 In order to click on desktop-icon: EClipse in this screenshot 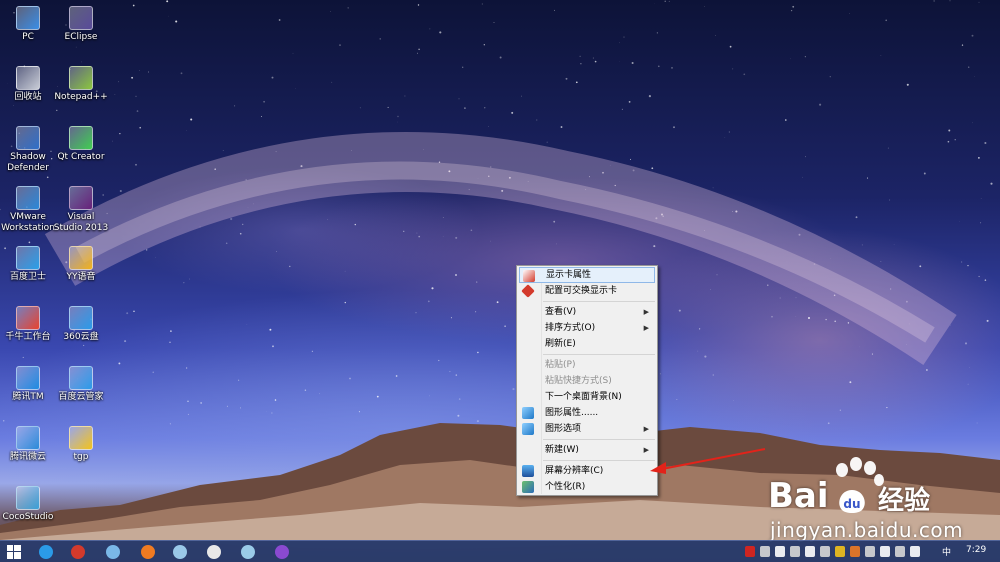, I will do `click(81, 24)`.